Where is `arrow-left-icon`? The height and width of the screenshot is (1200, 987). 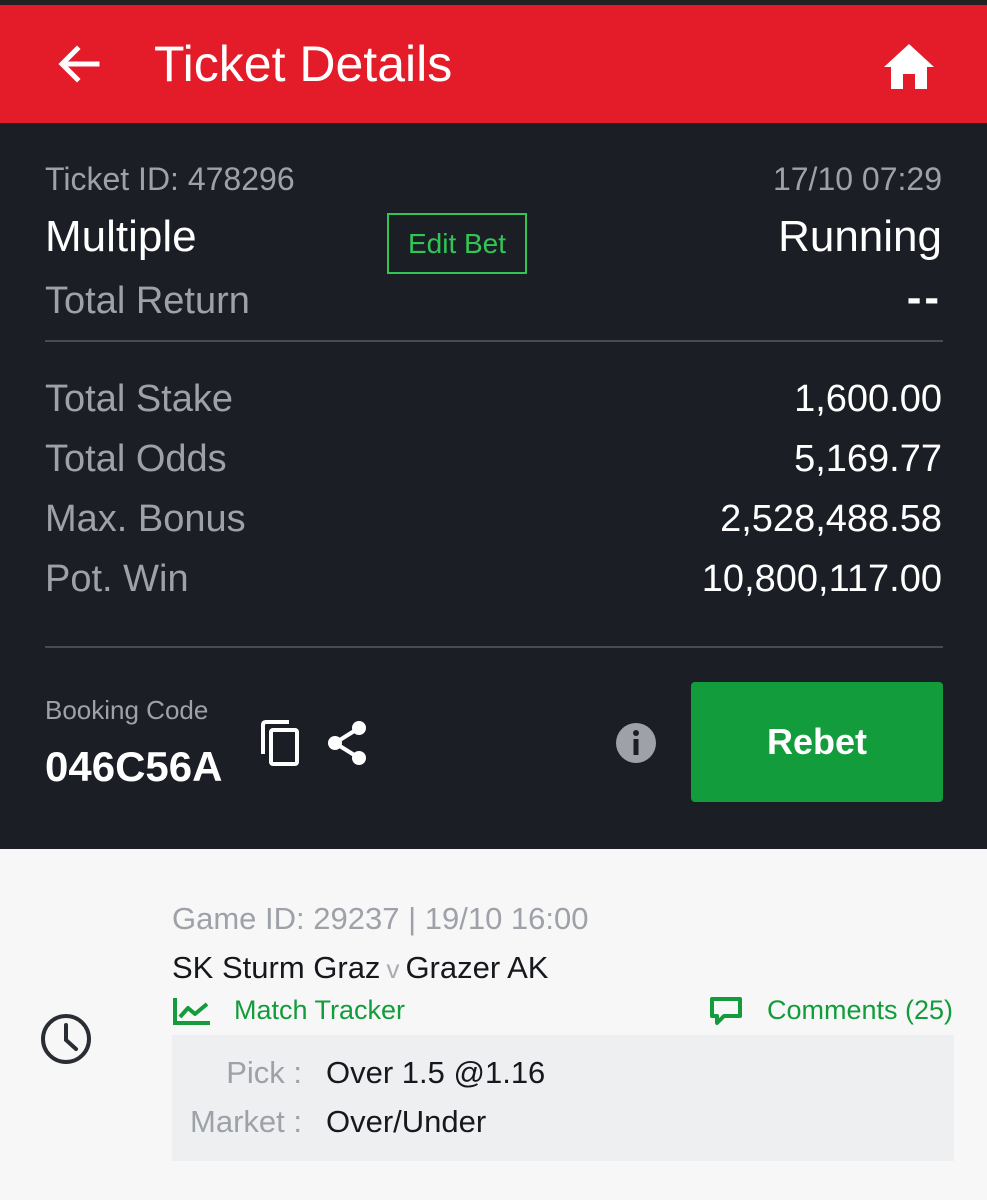
arrow-left-icon is located at coordinates (79, 64).